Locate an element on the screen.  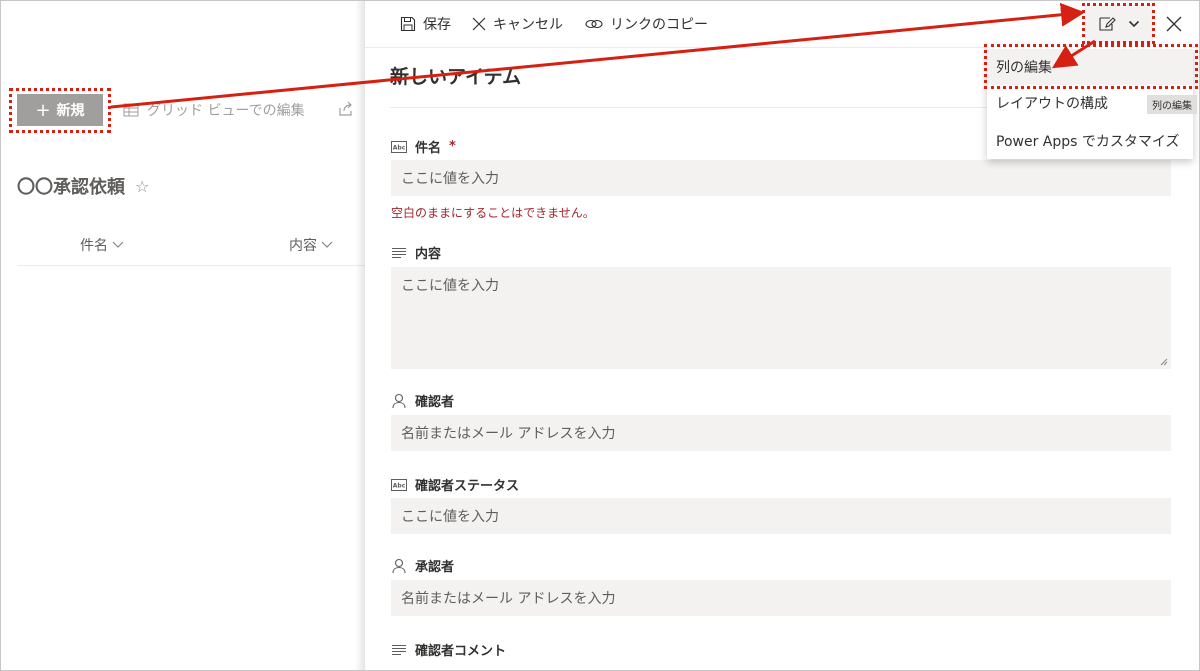
content-textarea: ここに値を入力 is located at coordinates (781, 318).